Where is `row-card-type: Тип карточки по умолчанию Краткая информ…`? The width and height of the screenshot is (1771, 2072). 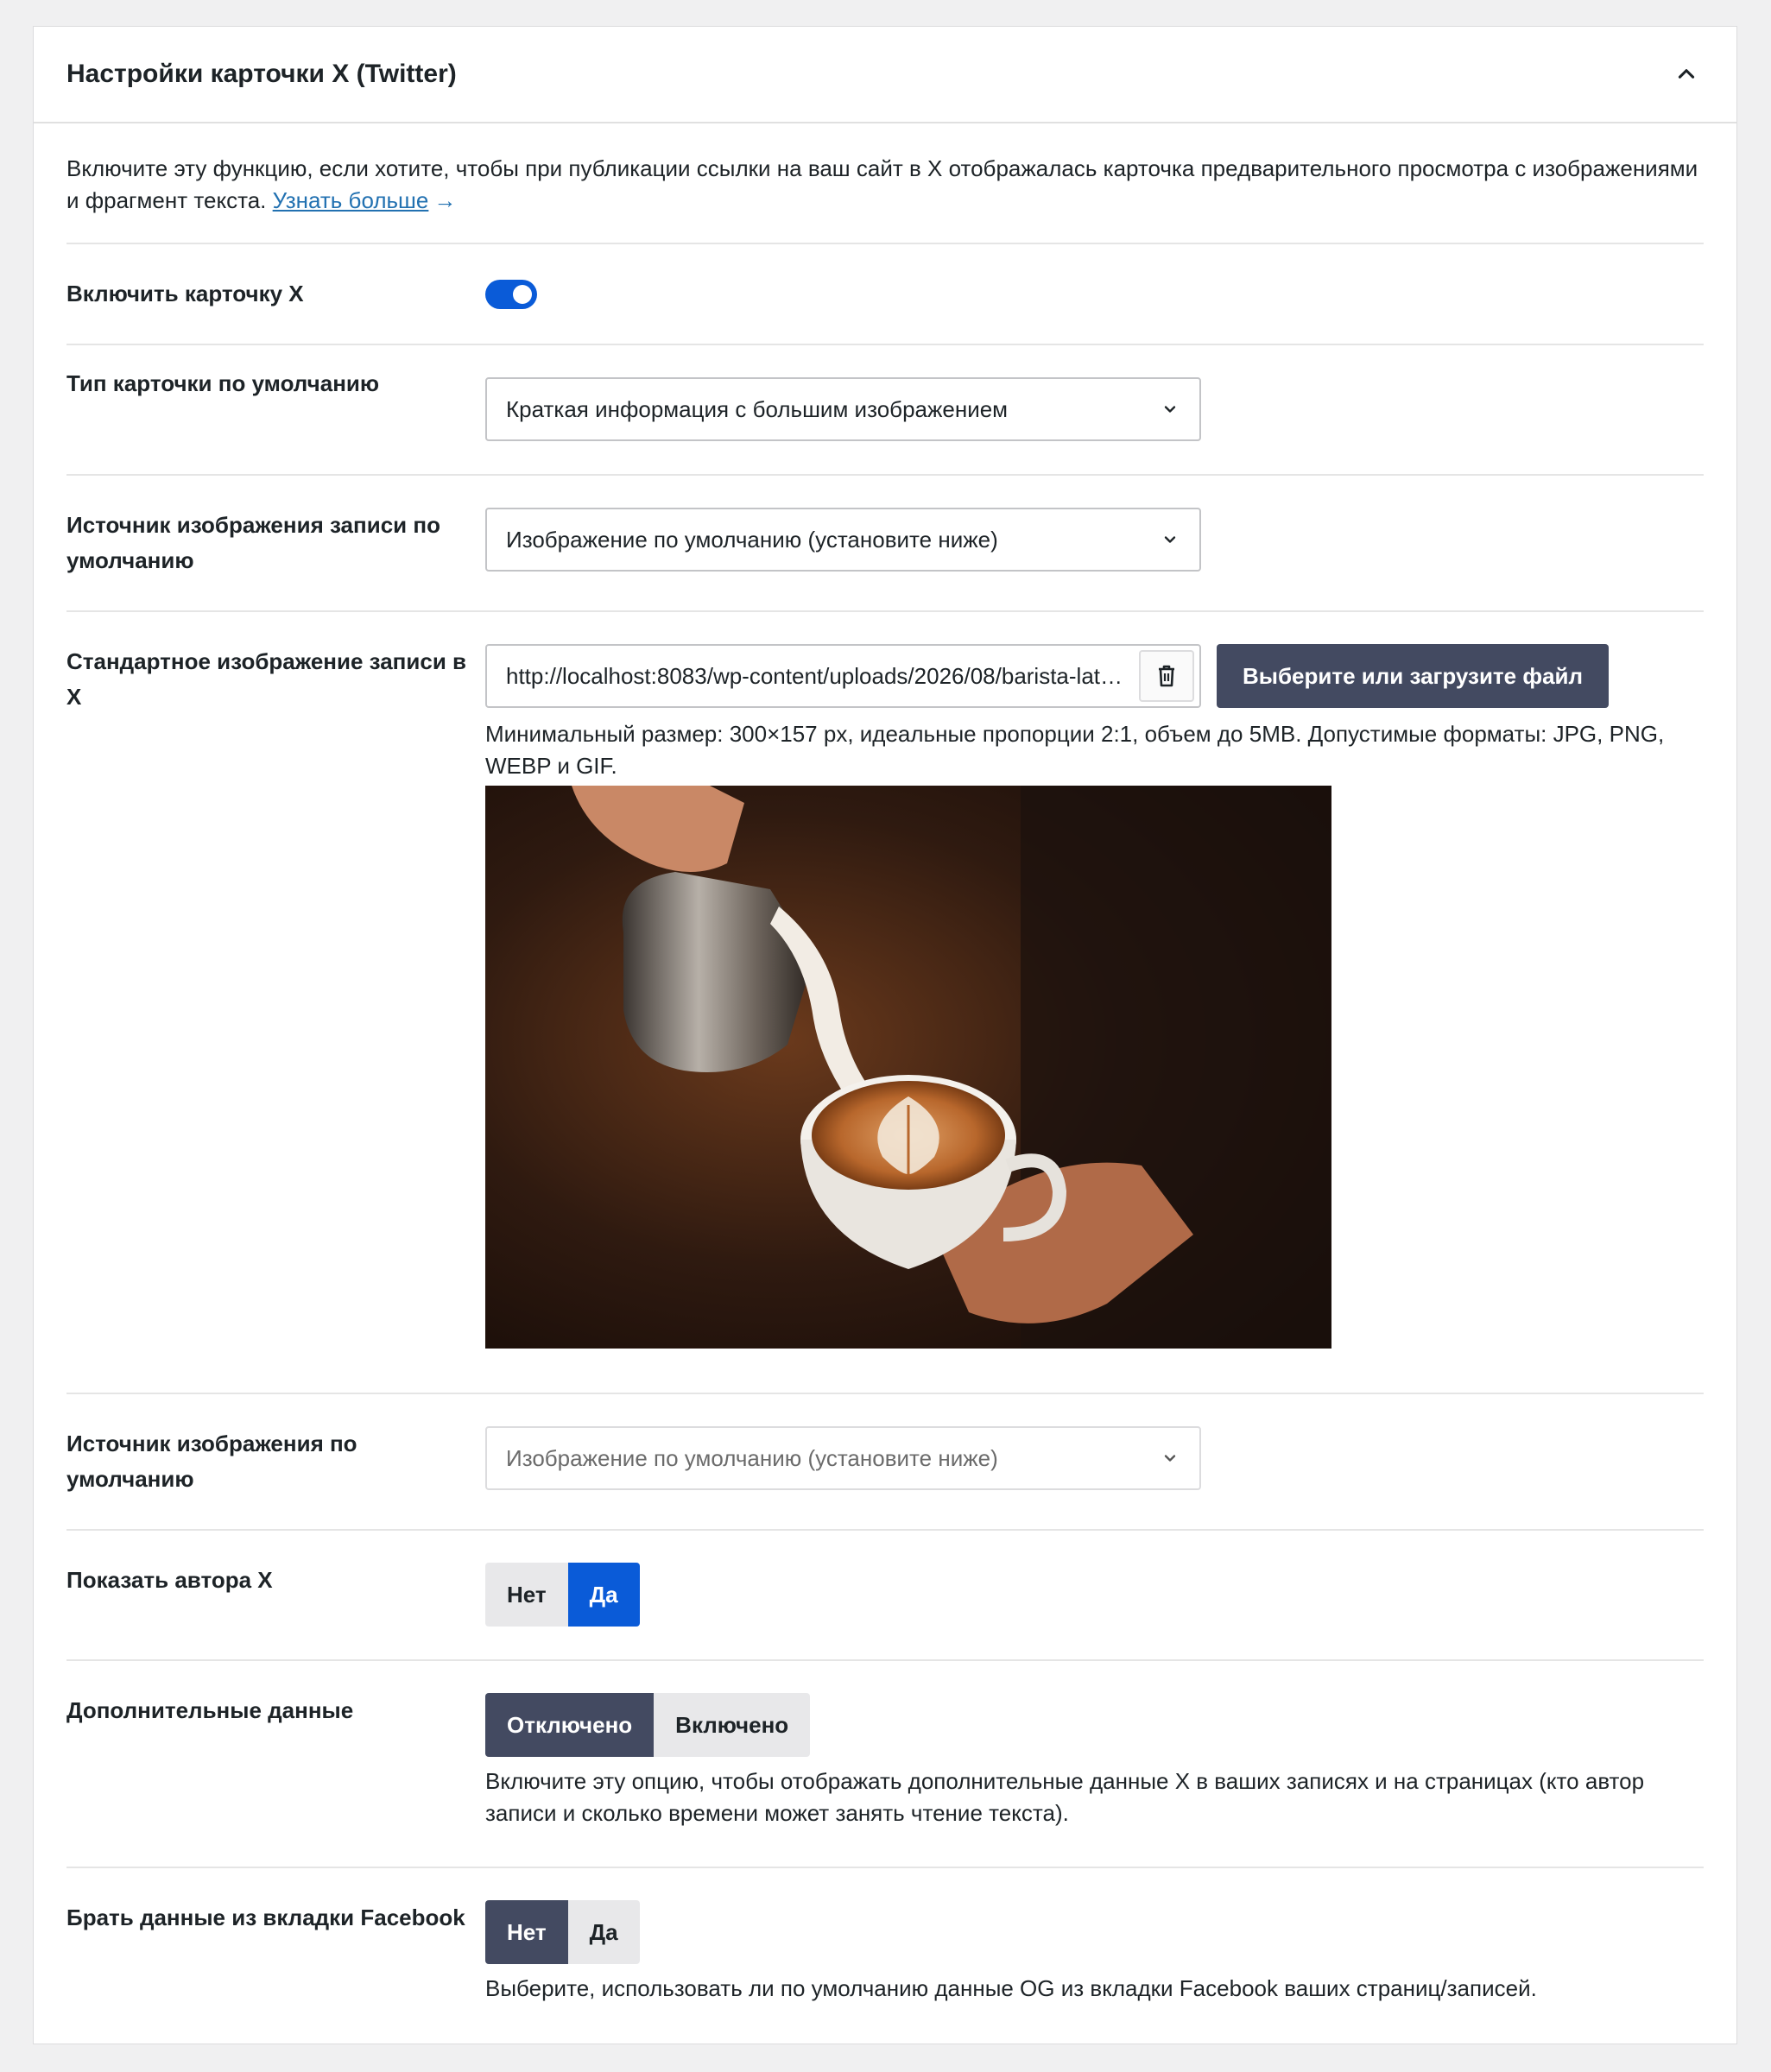 row-card-type: Тип карточки по умолчанию Краткая информ… is located at coordinates (885, 410).